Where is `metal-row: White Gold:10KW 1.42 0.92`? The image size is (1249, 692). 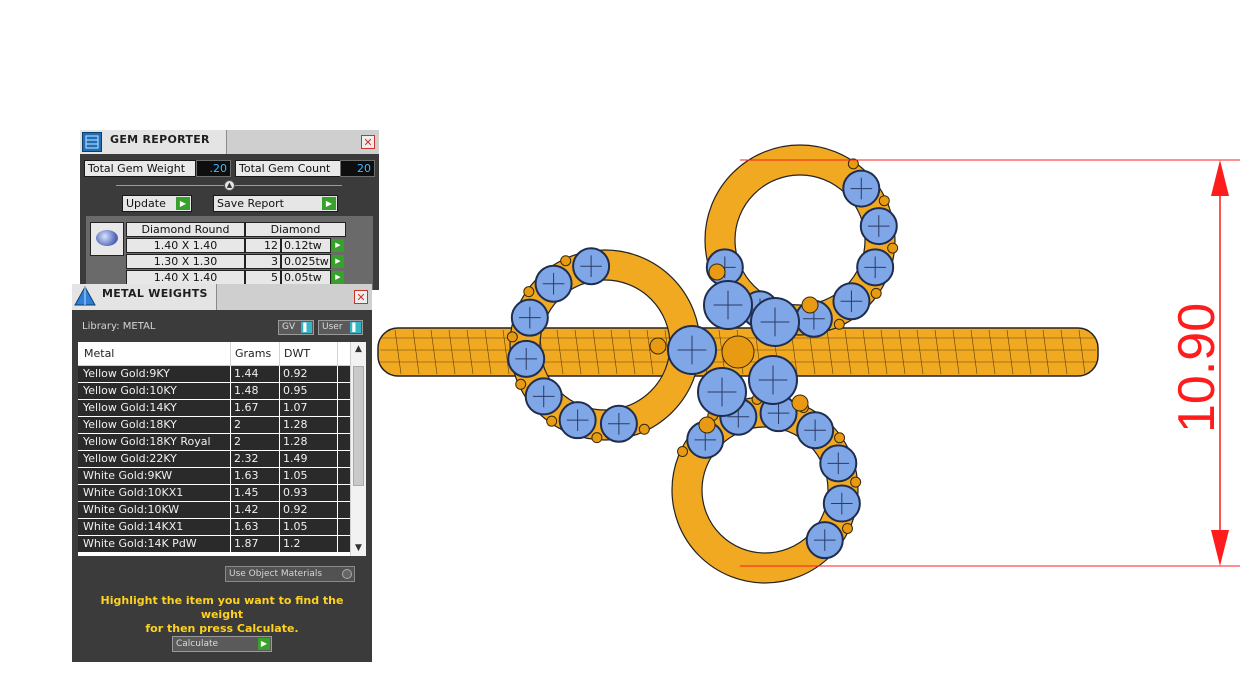 metal-row: White Gold:10KW 1.42 0.92 is located at coordinates (214, 510).